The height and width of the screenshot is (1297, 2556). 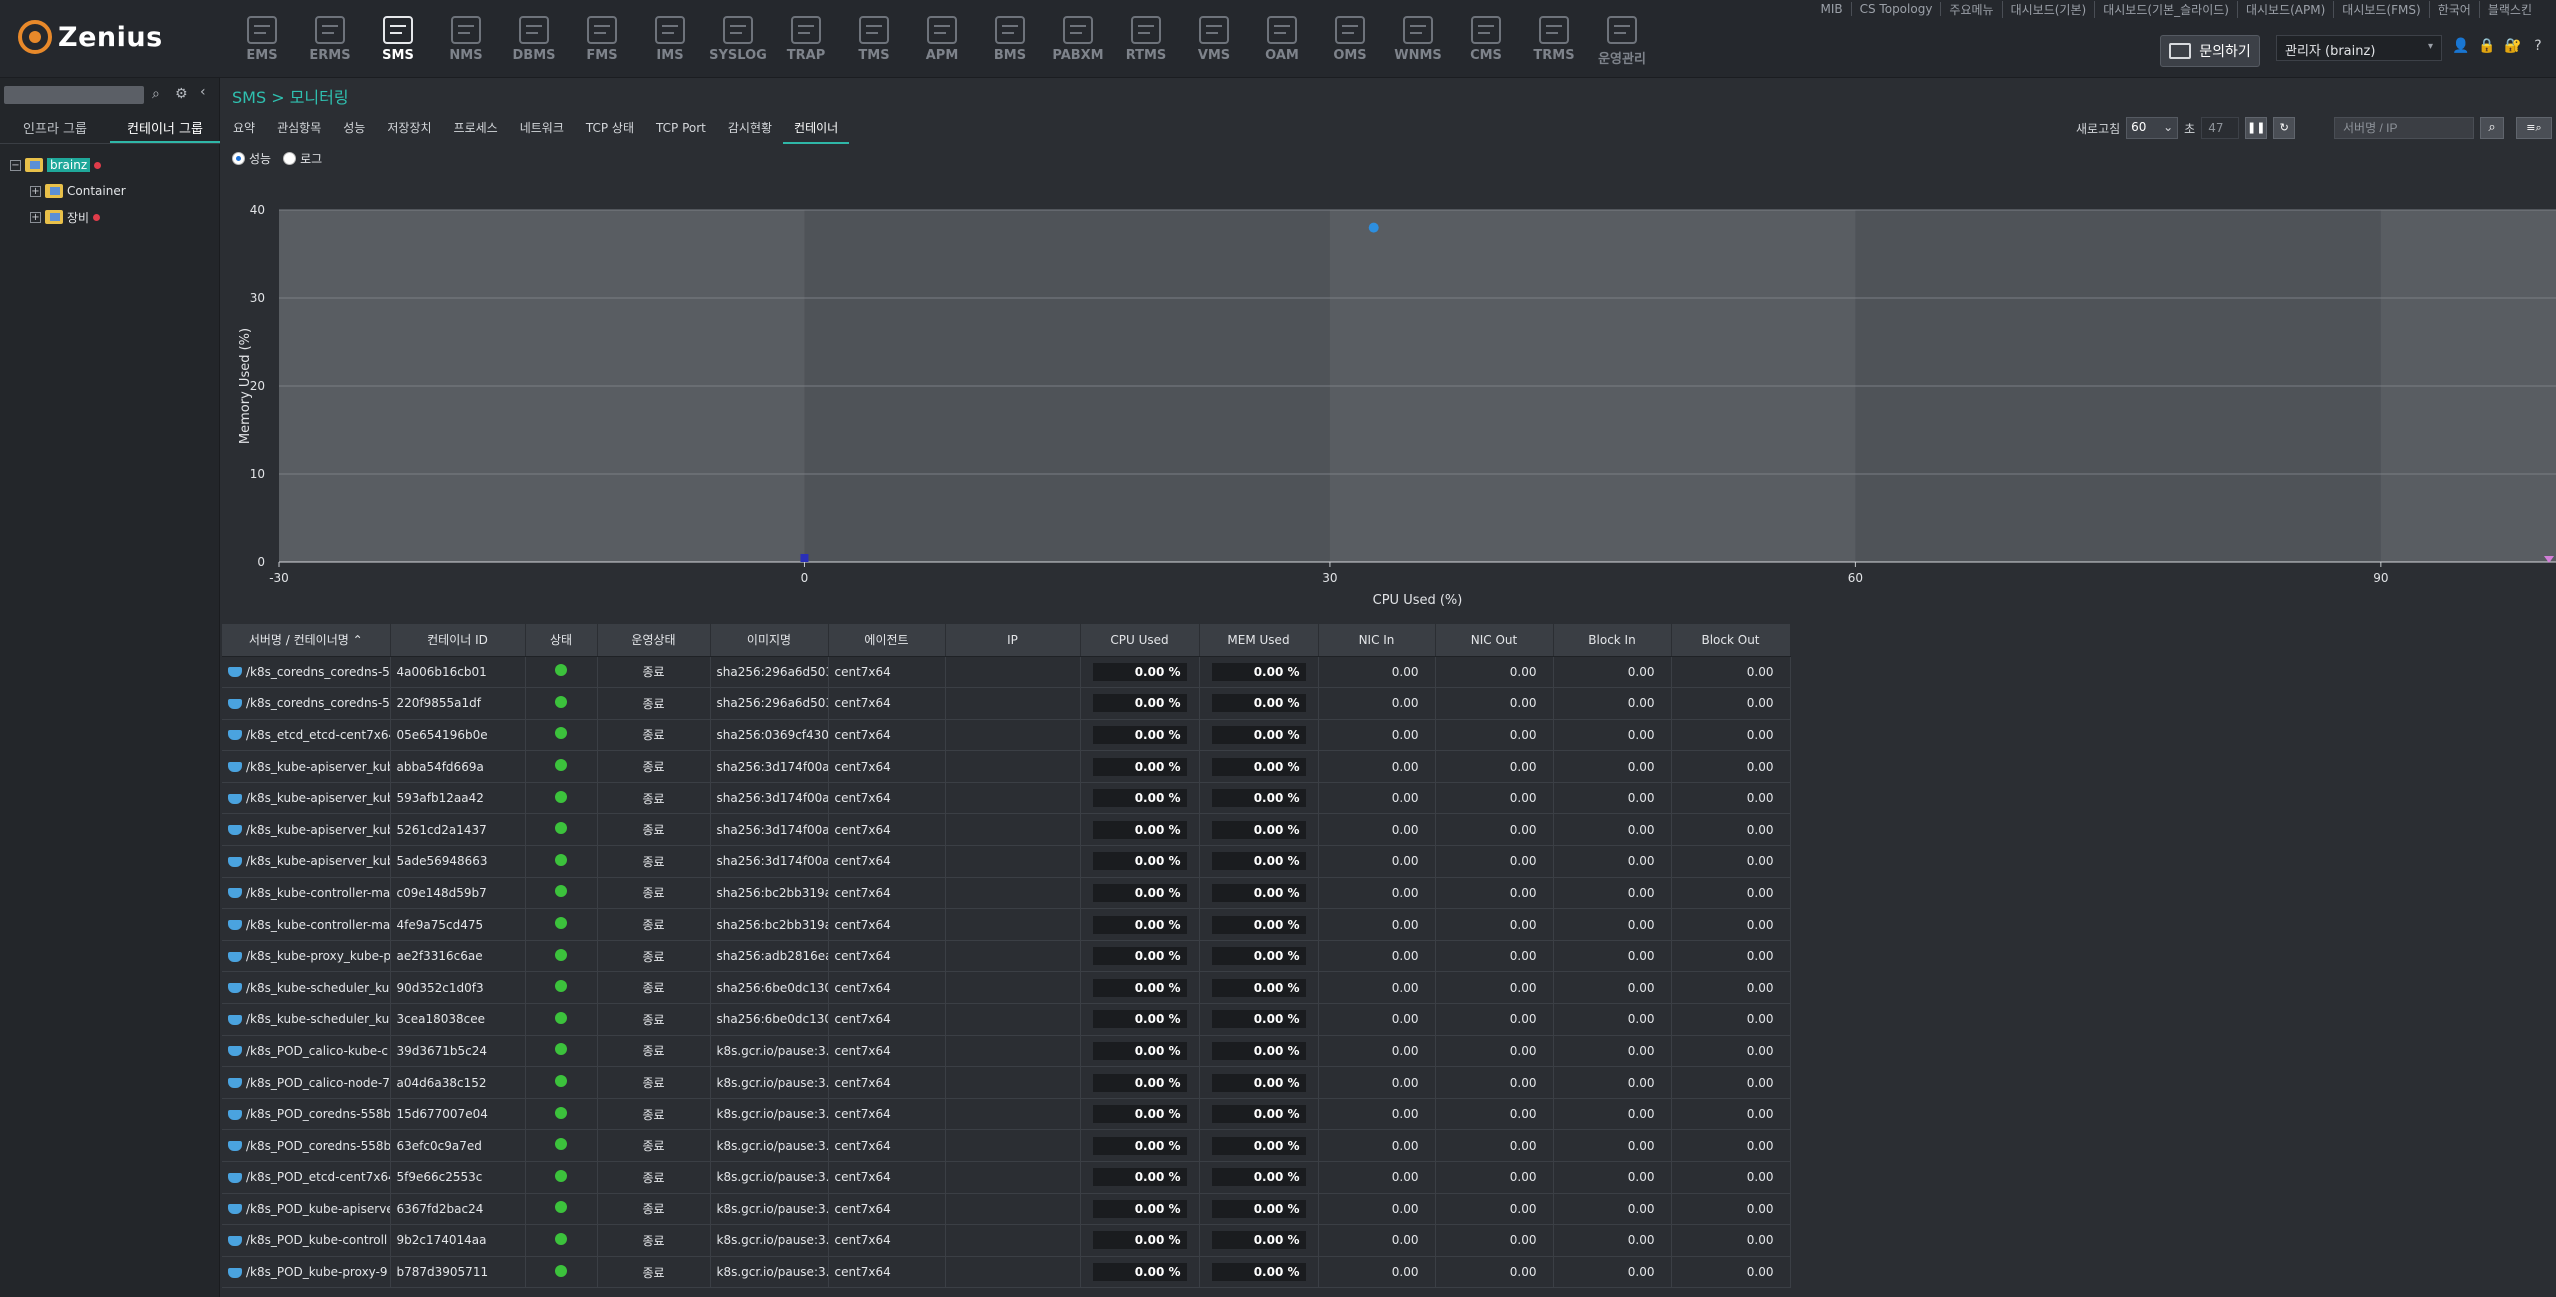 I want to click on pause-button: ❚❚, so click(x=2256, y=128).